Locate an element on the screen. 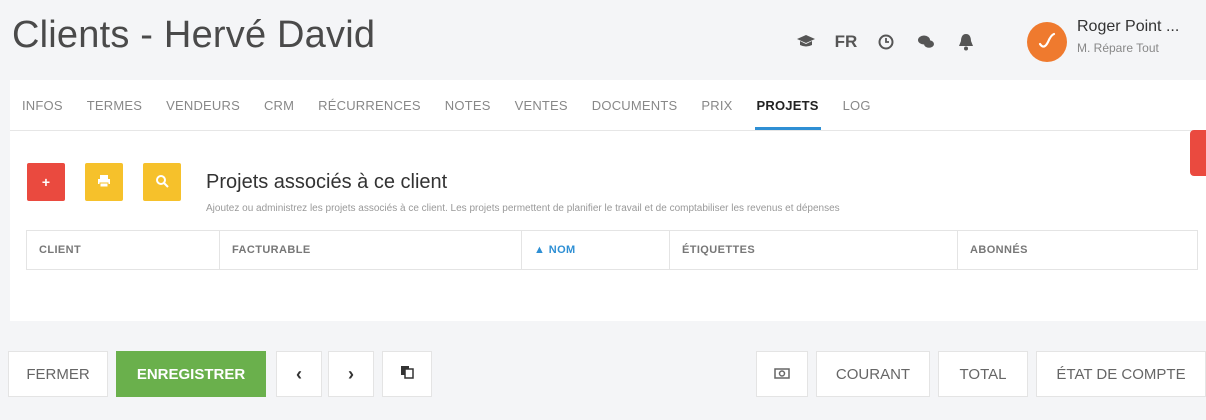 The height and width of the screenshot is (420, 1206). section-title: Projets associés à ce client is located at coordinates (327, 182).